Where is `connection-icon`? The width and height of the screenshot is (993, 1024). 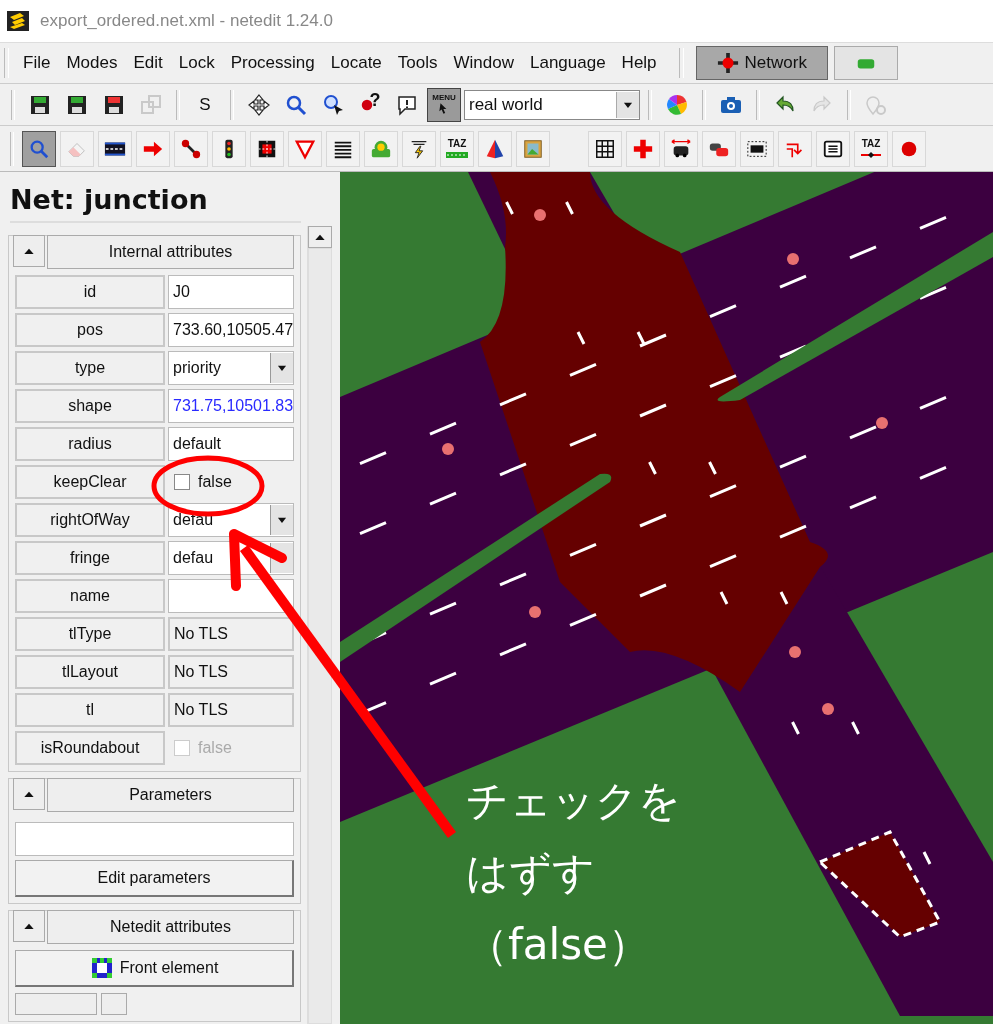
connection-icon is located at coordinates (191, 148).